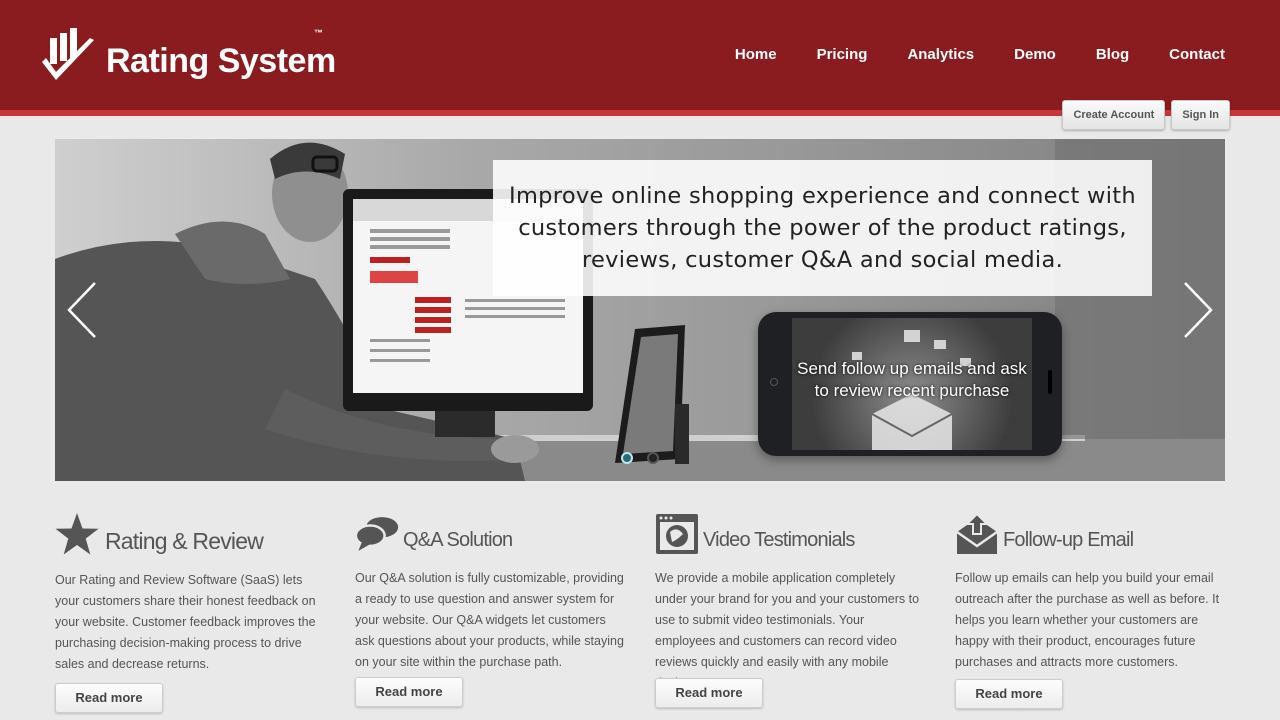 This screenshot has width=1280, height=720. What do you see at coordinates (779, 540) in the screenshot?
I see `feature-title: Video Testimonials` at bounding box center [779, 540].